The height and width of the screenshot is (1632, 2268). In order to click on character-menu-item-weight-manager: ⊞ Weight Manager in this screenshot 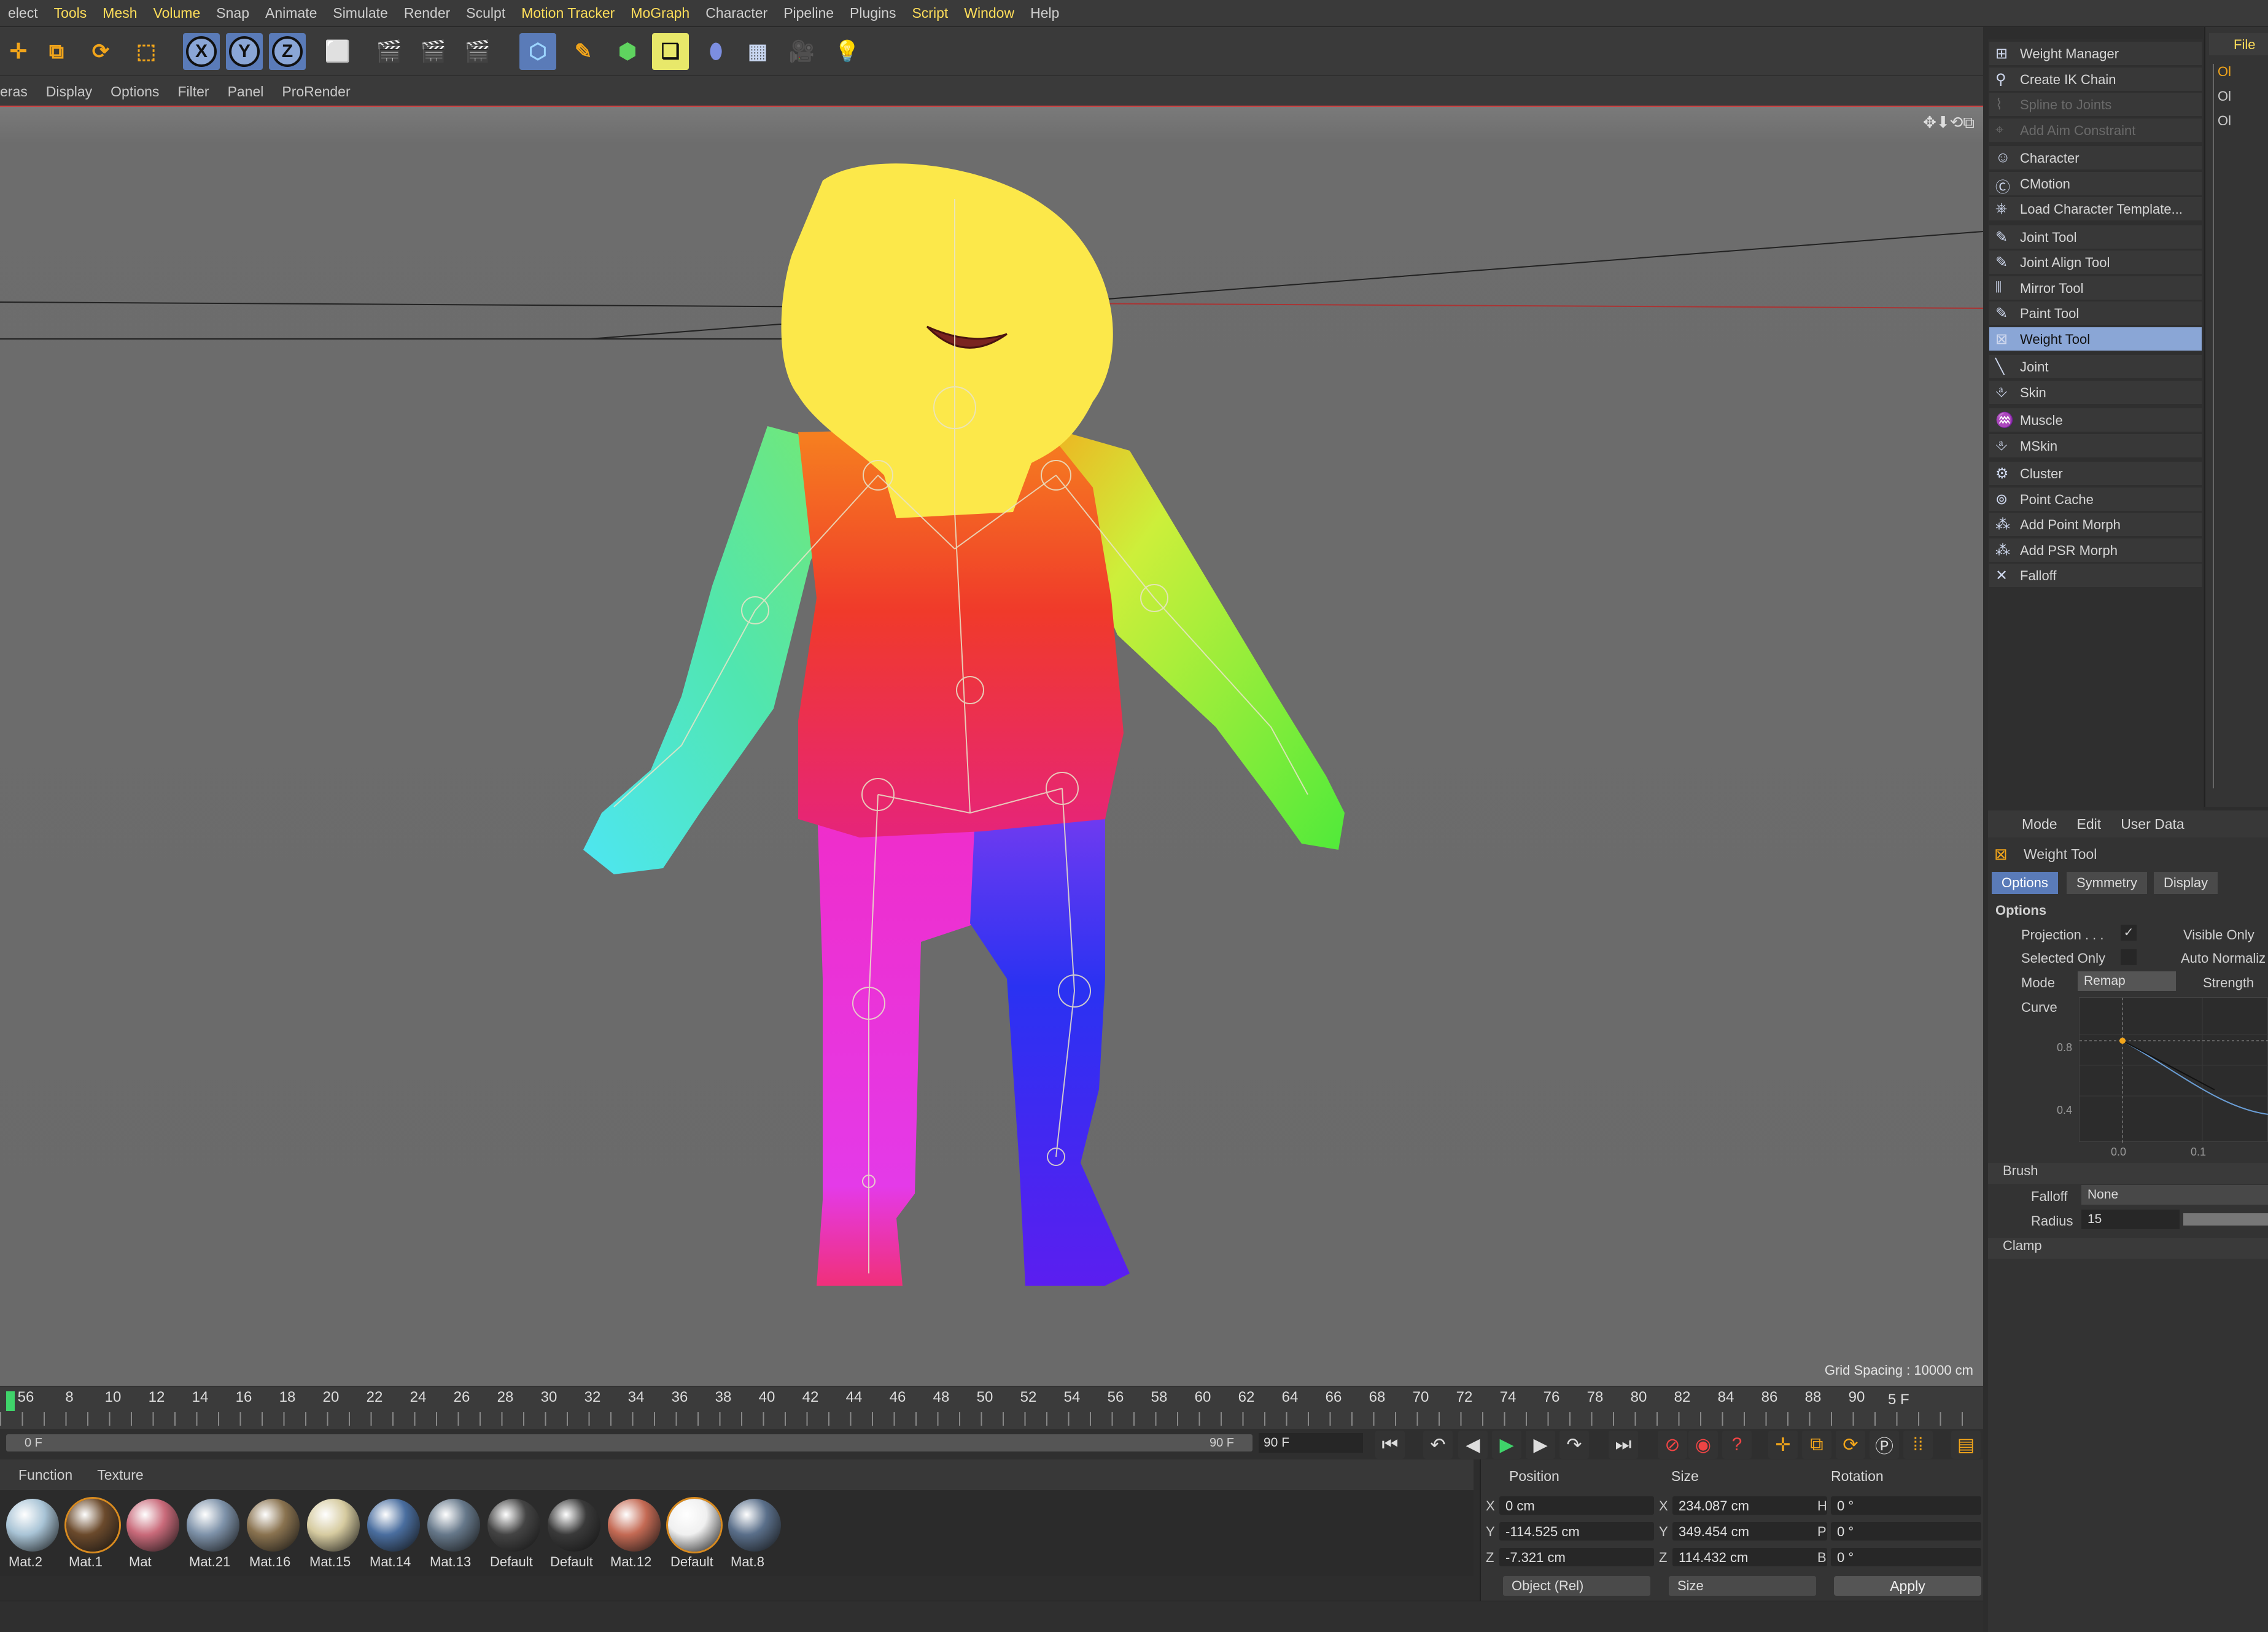, I will do `click(2095, 53)`.